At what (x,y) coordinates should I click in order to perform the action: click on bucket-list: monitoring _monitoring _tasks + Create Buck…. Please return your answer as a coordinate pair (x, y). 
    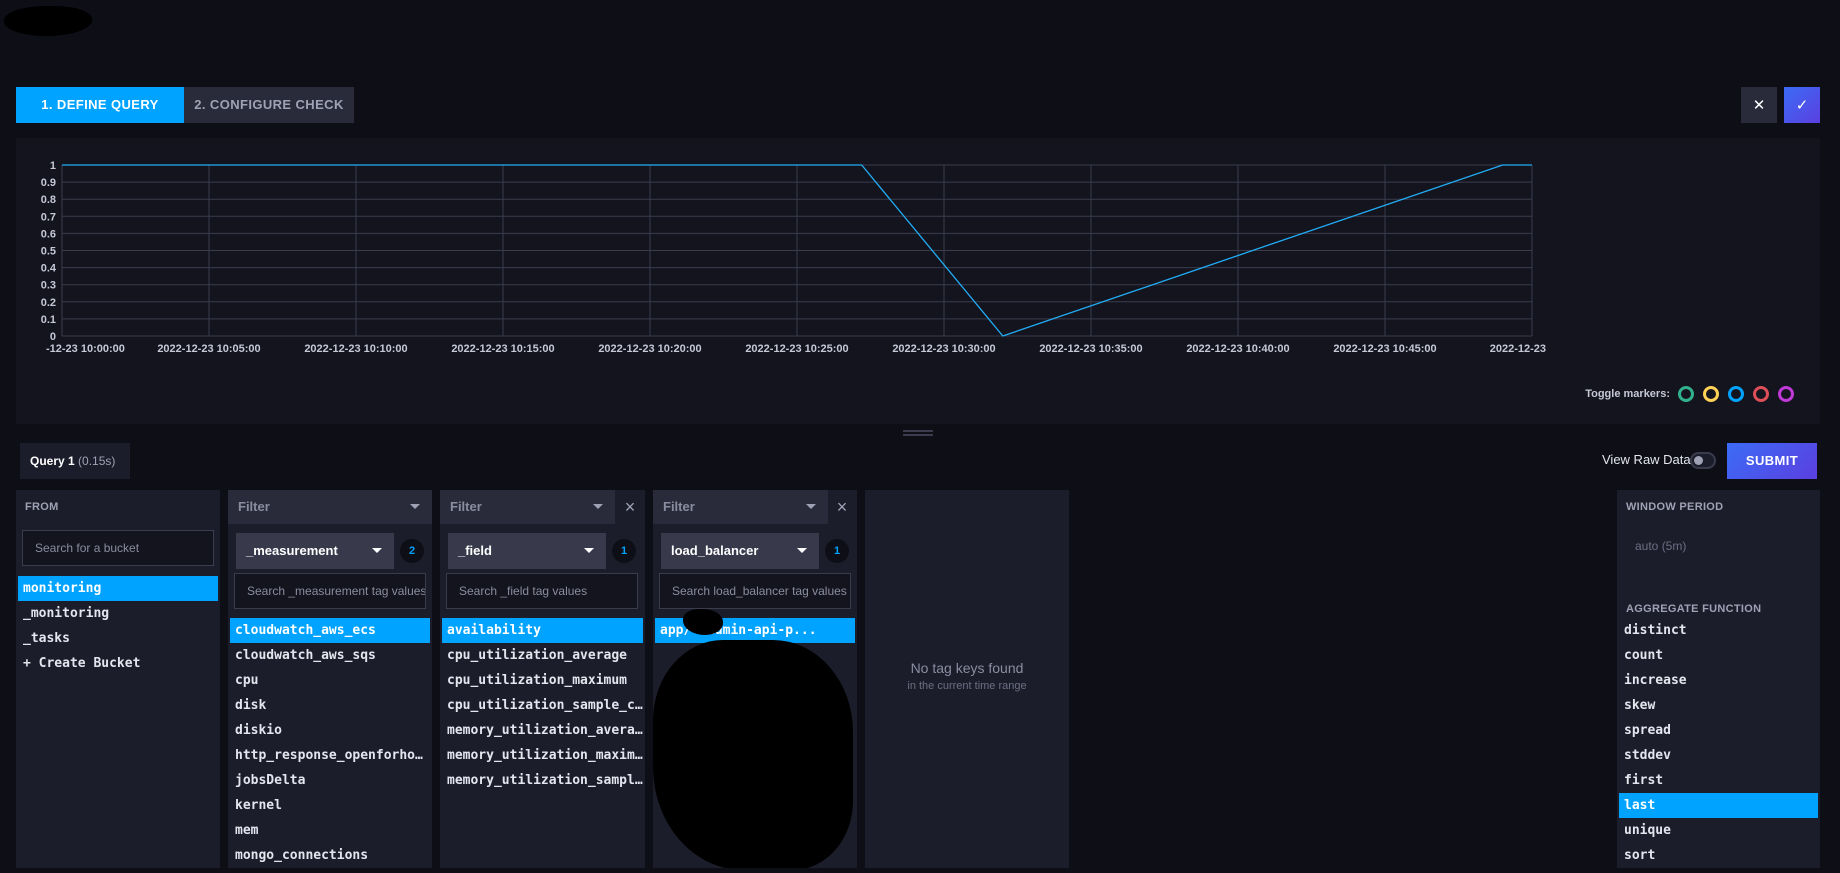
    Looking at the image, I should click on (118, 626).